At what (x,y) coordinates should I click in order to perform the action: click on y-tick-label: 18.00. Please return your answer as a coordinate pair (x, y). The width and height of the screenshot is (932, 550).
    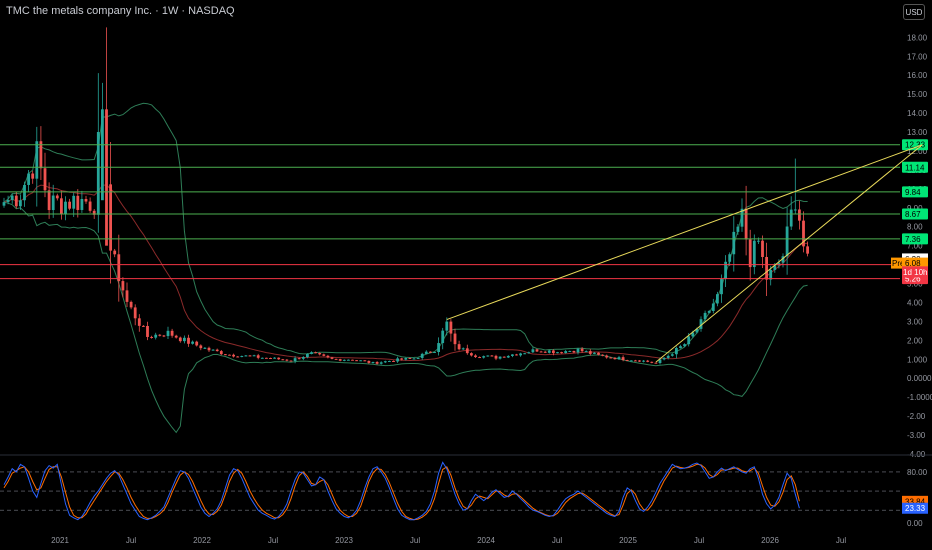
    Looking at the image, I should click on (917, 37).